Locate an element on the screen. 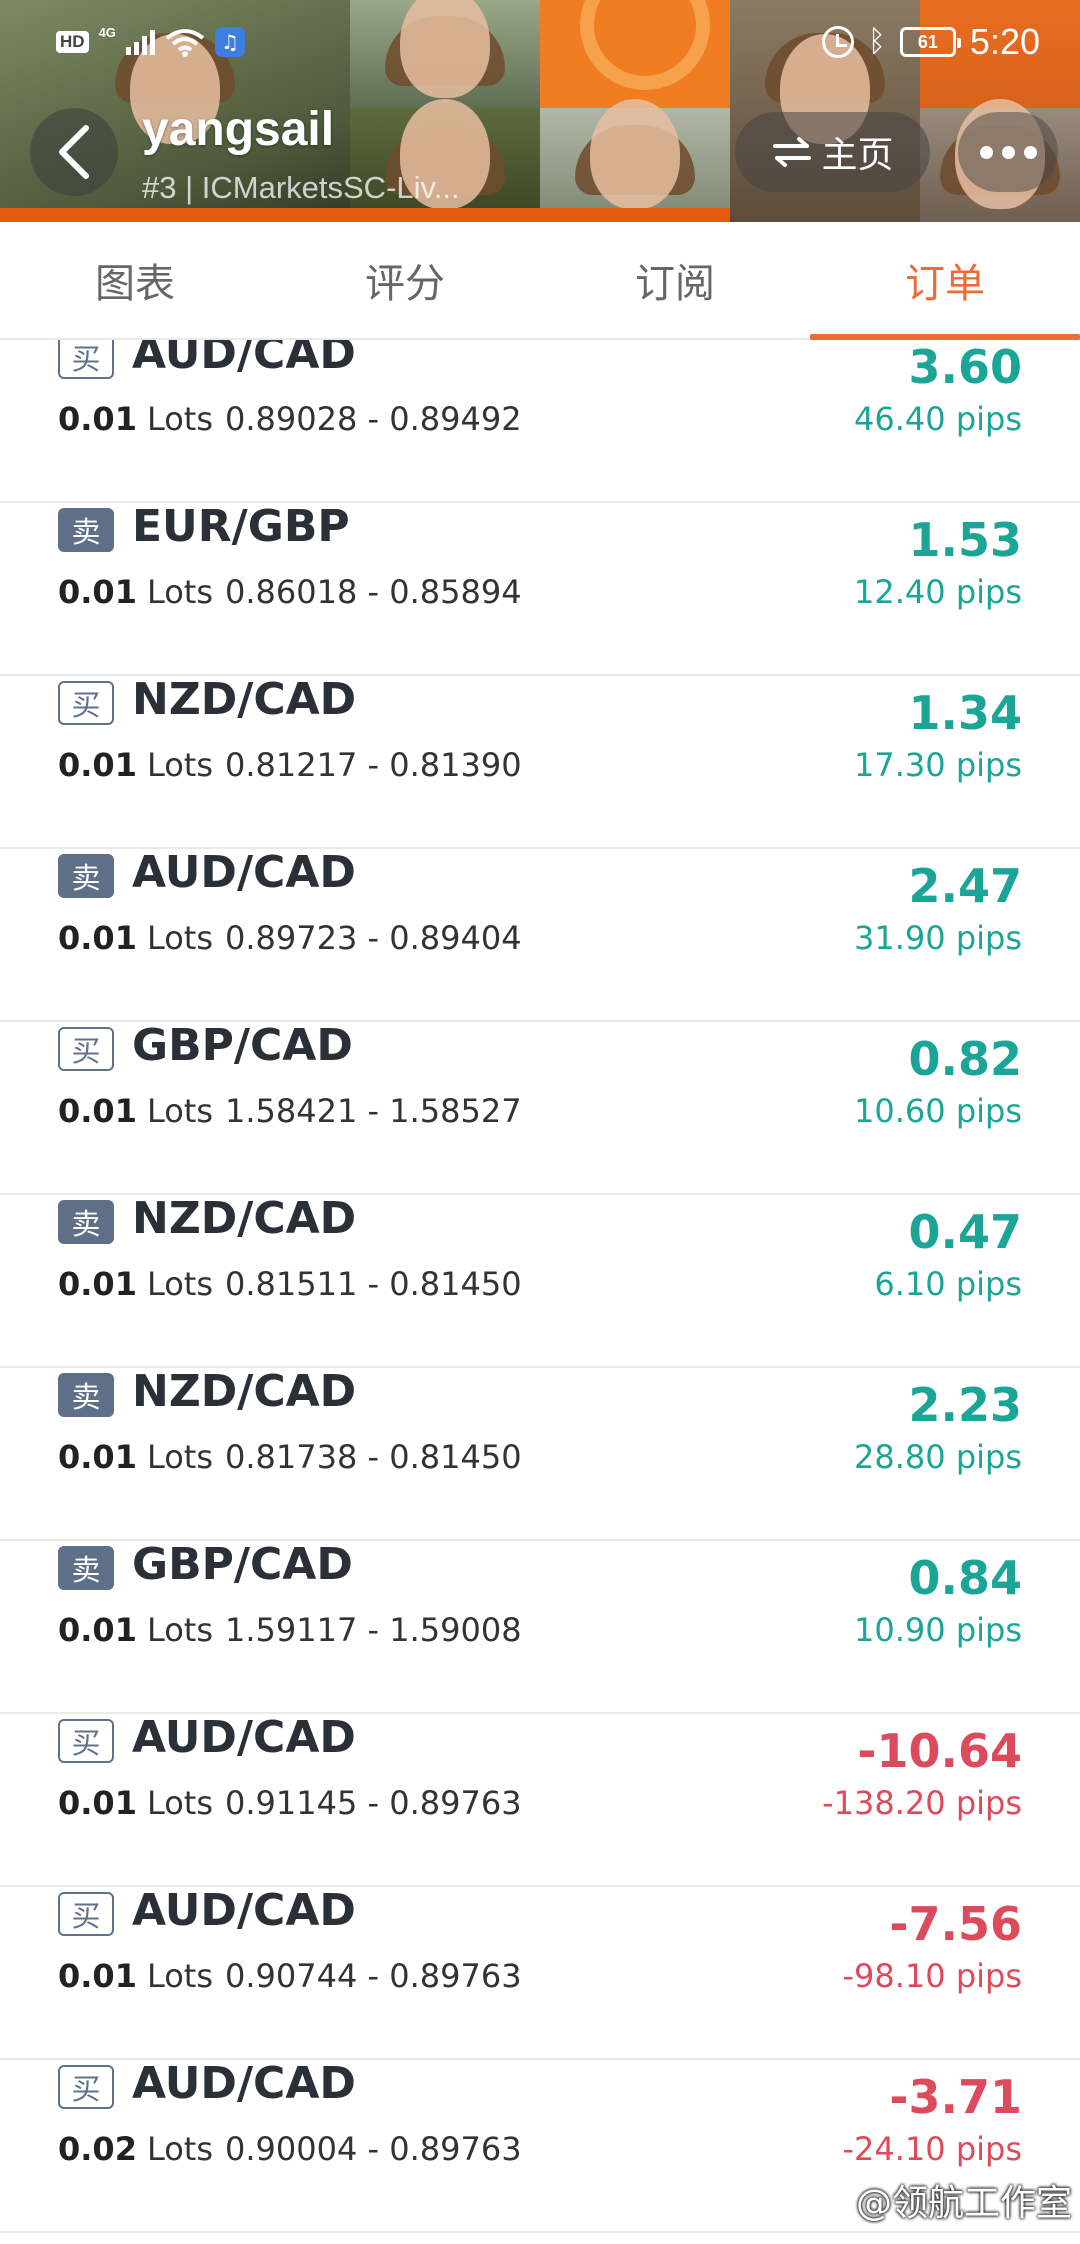  order-open-price: 0.81738 is located at coordinates (291, 1457).